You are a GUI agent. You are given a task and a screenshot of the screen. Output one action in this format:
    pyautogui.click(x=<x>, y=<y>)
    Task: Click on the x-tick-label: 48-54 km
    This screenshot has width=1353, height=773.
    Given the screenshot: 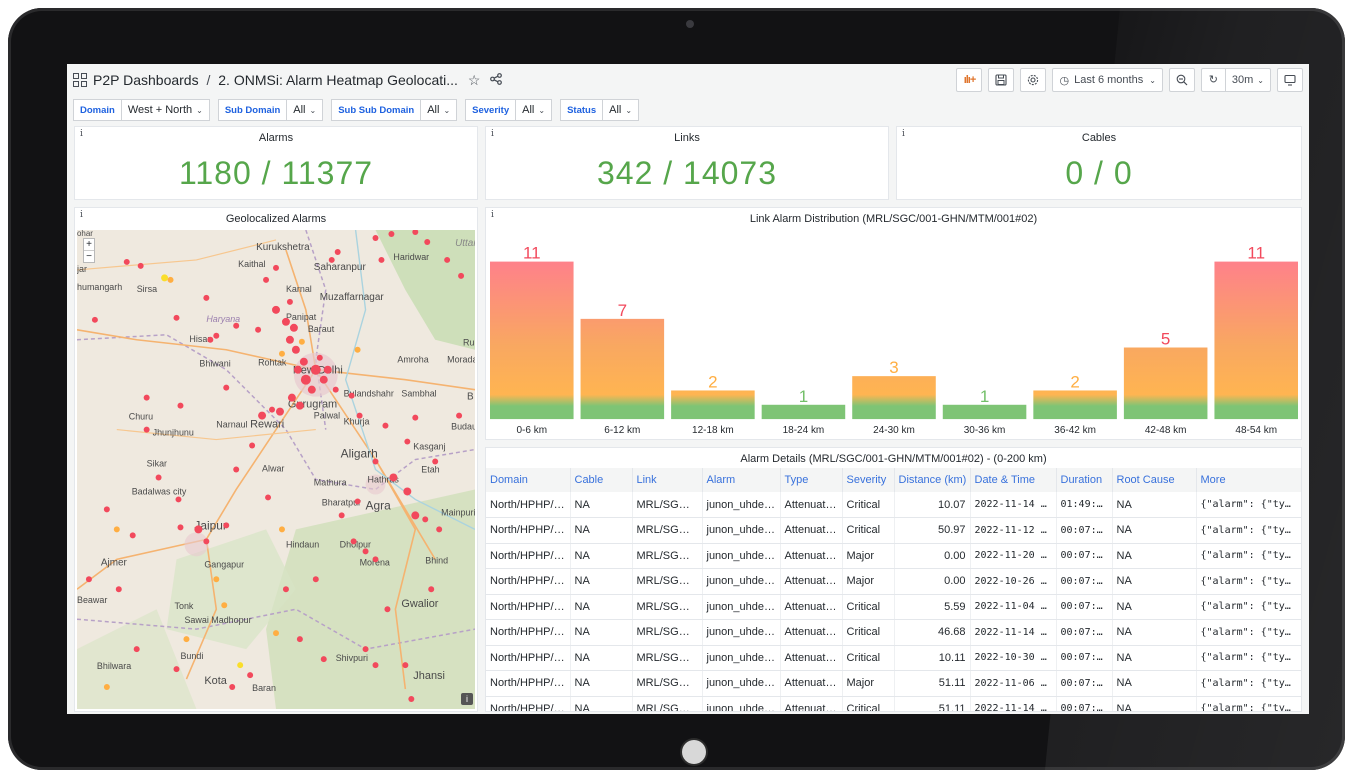 What is the action you would take?
    pyautogui.click(x=1256, y=430)
    